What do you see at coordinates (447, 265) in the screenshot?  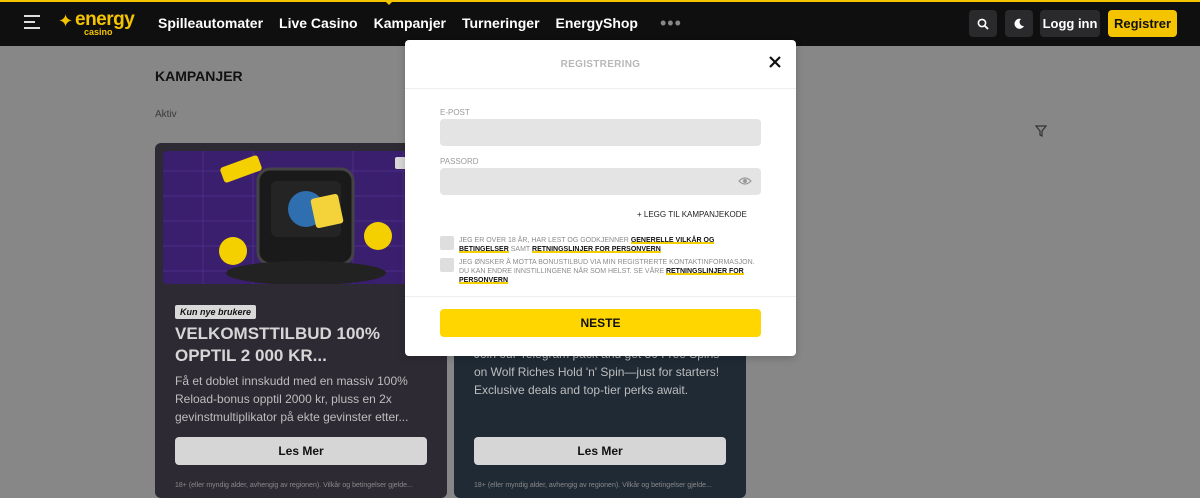 I see `bonus-offers-checkbox` at bounding box center [447, 265].